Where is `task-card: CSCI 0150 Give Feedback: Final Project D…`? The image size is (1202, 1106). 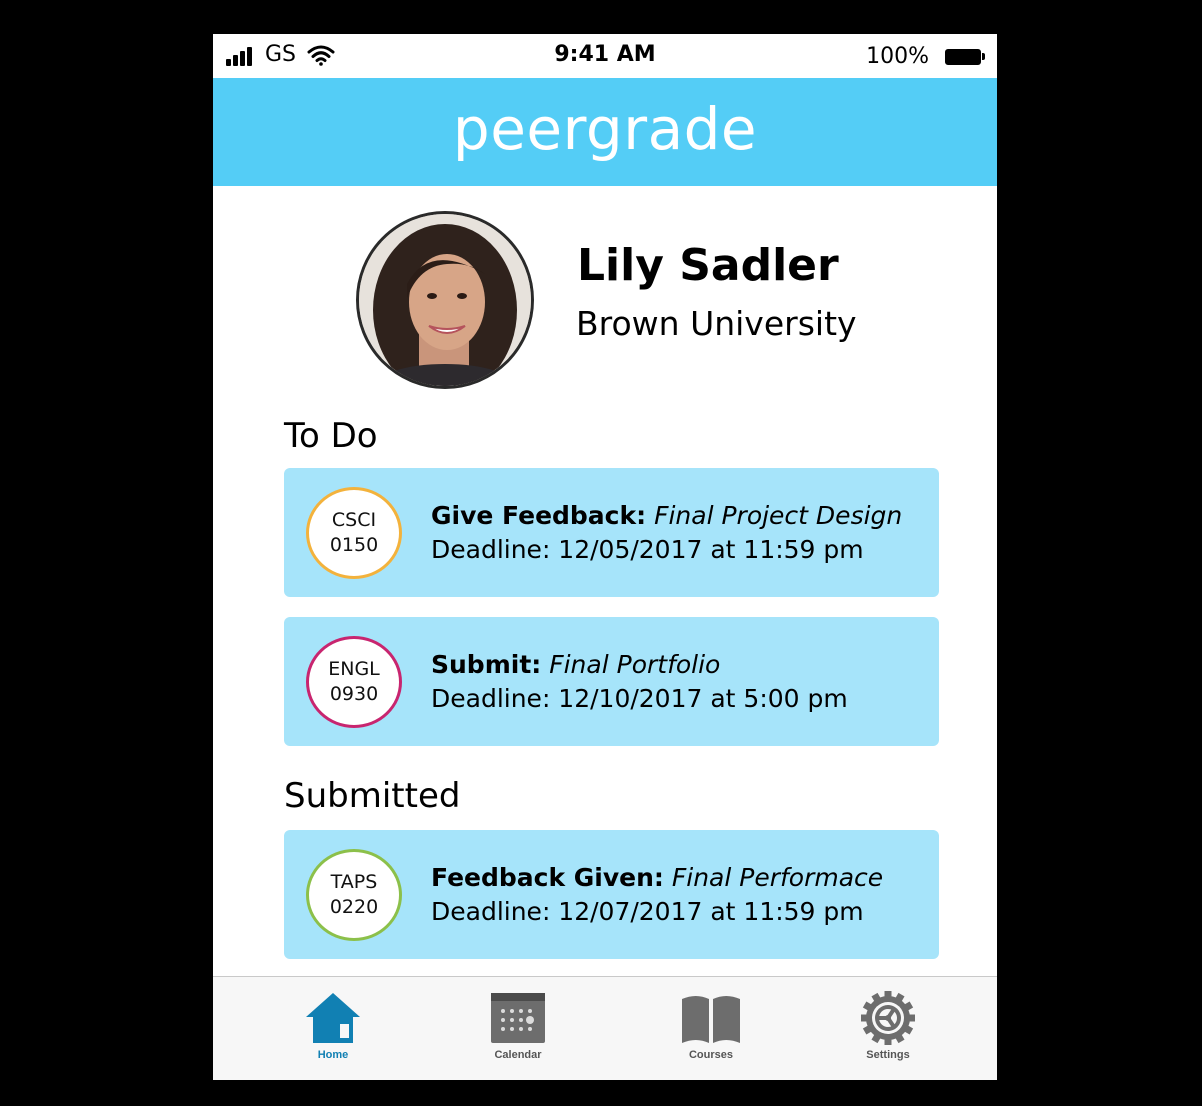 task-card: CSCI 0150 Give Feedback: Final Project D… is located at coordinates (611, 532).